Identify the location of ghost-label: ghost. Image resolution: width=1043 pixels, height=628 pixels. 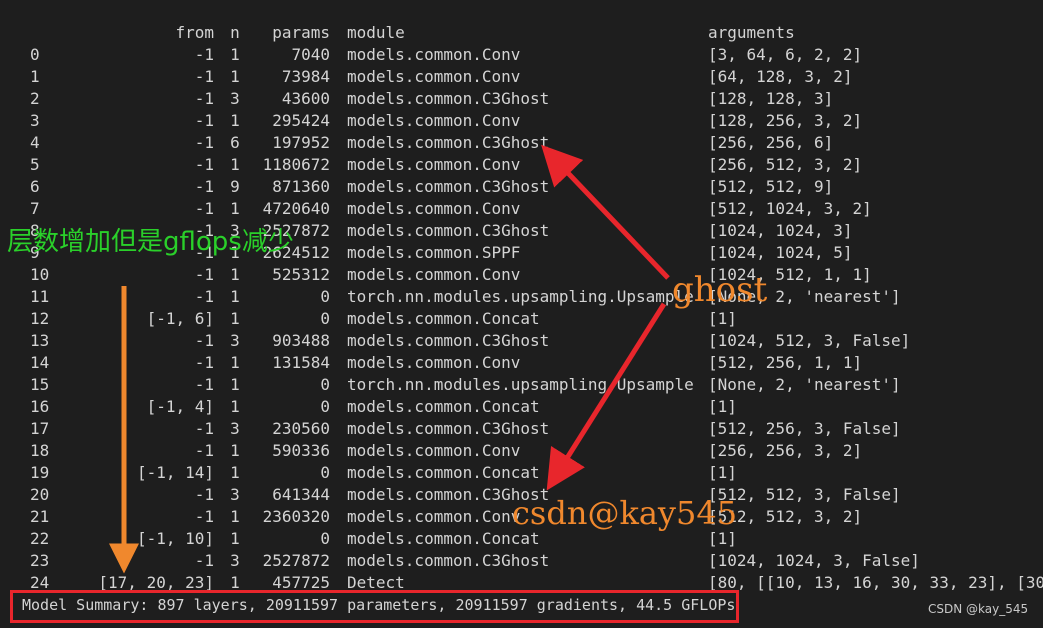
(720, 290).